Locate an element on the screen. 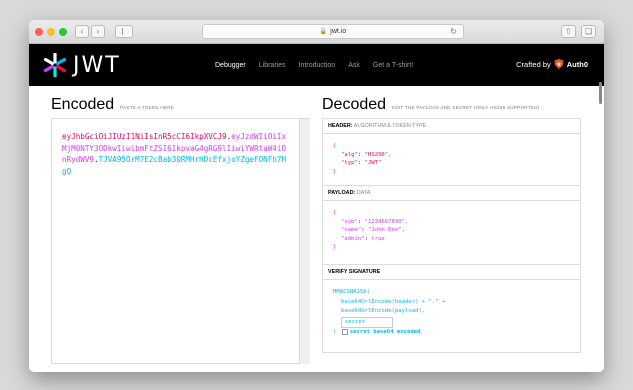 Image resolution: width=633 pixels, height=390 pixels. encoded-title-row: Encoded PASTE A TOKEN HERE is located at coordinates (112, 105).